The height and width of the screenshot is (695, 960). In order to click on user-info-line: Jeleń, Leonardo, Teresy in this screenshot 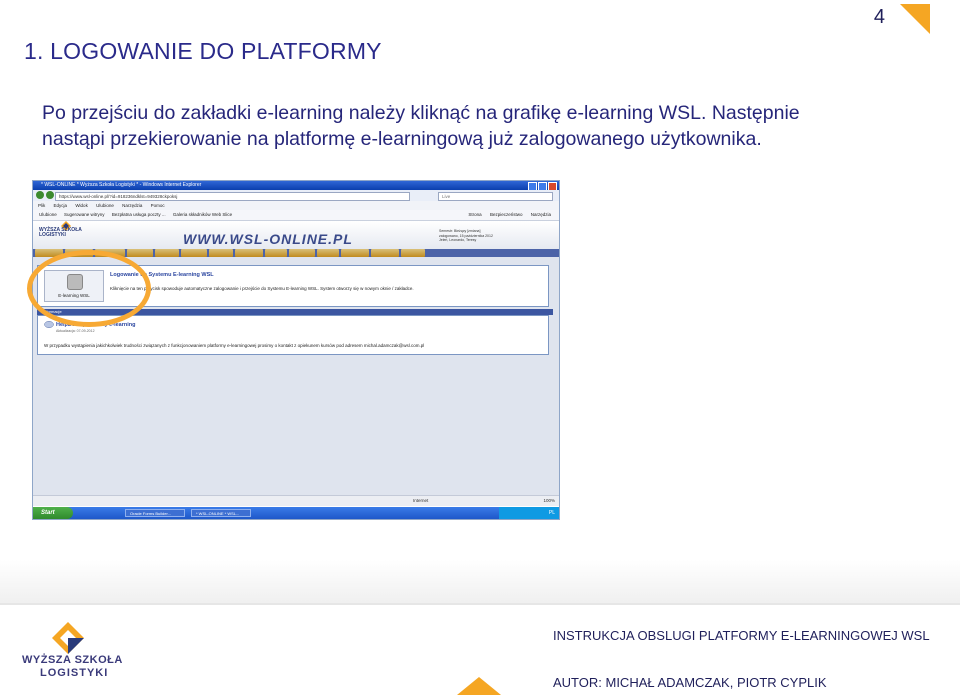, I will do `click(458, 240)`.